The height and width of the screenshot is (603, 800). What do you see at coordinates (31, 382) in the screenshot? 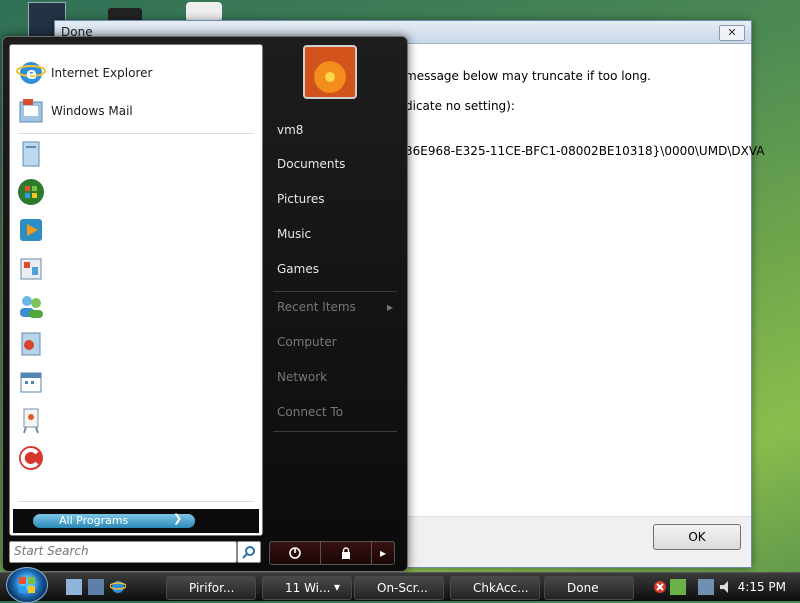
I see `calendar-icon` at bounding box center [31, 382].